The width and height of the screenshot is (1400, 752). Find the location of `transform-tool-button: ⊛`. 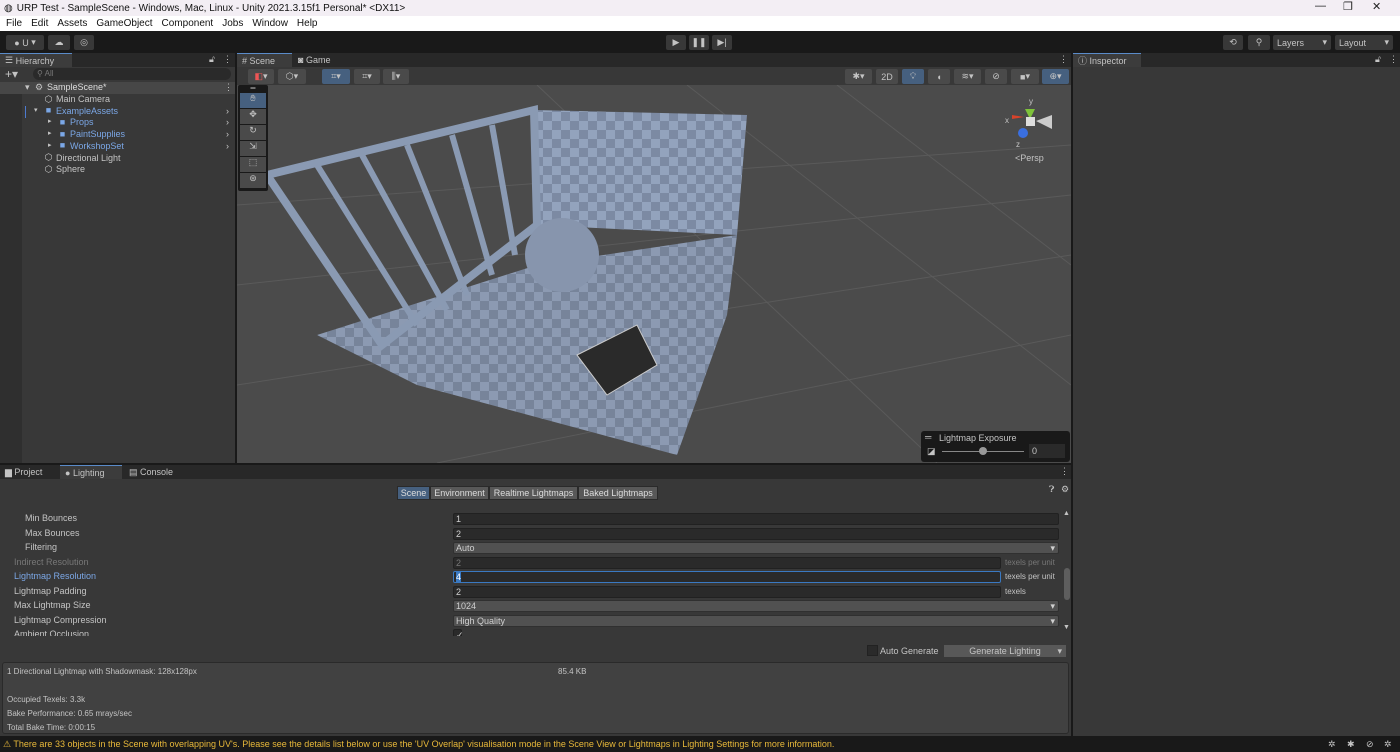

transform-tool-button: ⊛ is located at coordinates (253, 180).